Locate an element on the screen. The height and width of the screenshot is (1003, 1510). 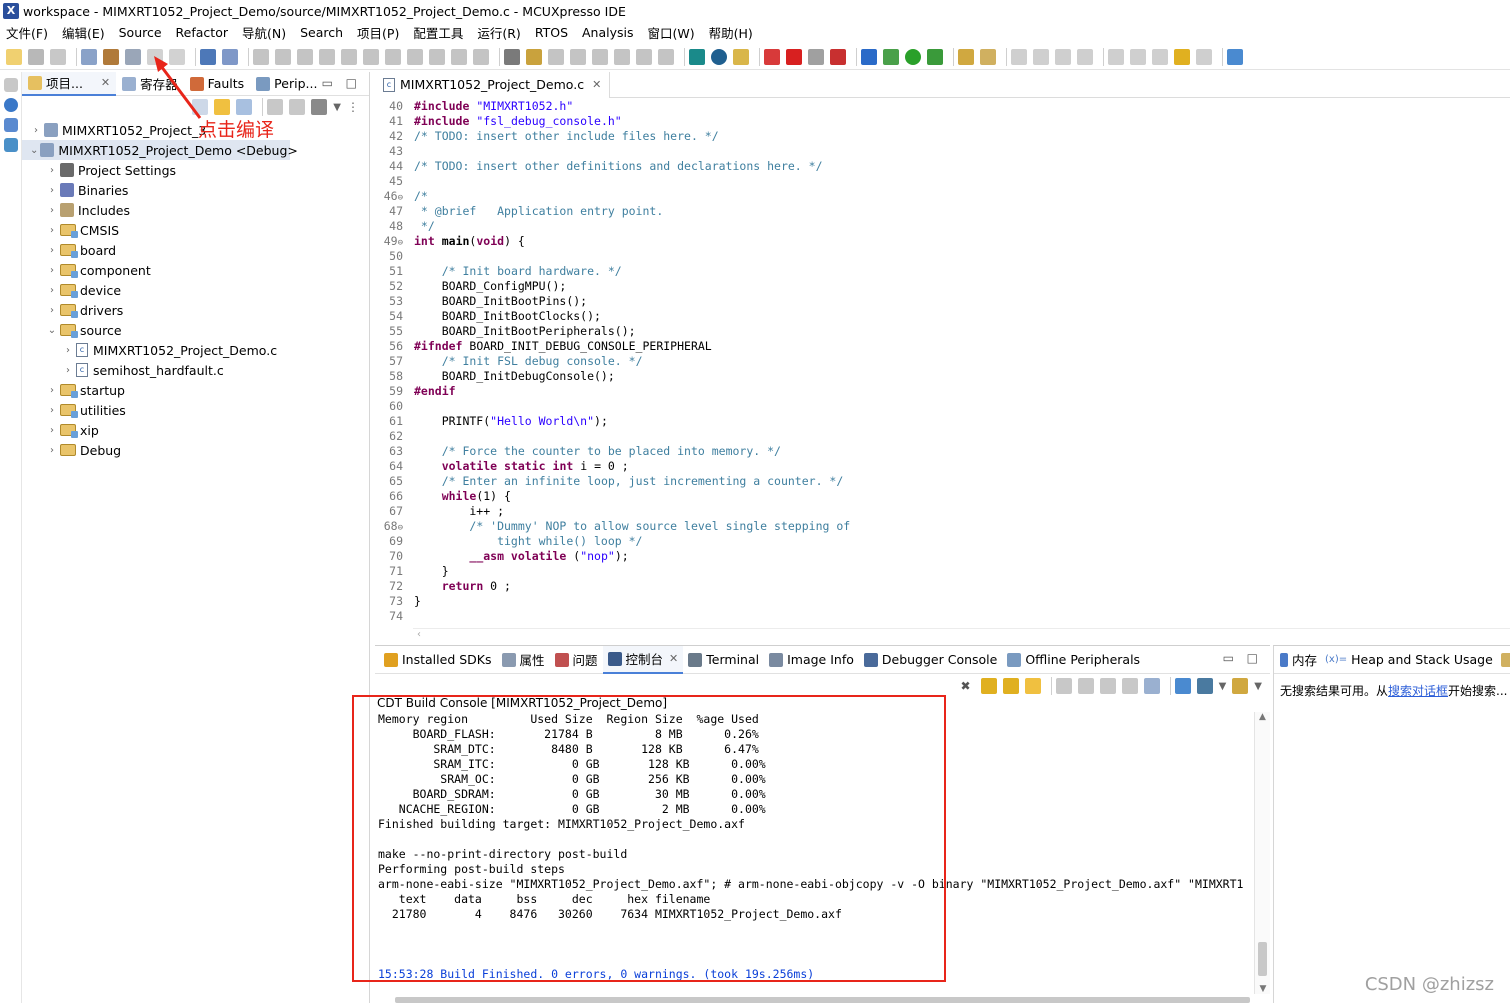
new-icon is located at coordinates (14, 56).